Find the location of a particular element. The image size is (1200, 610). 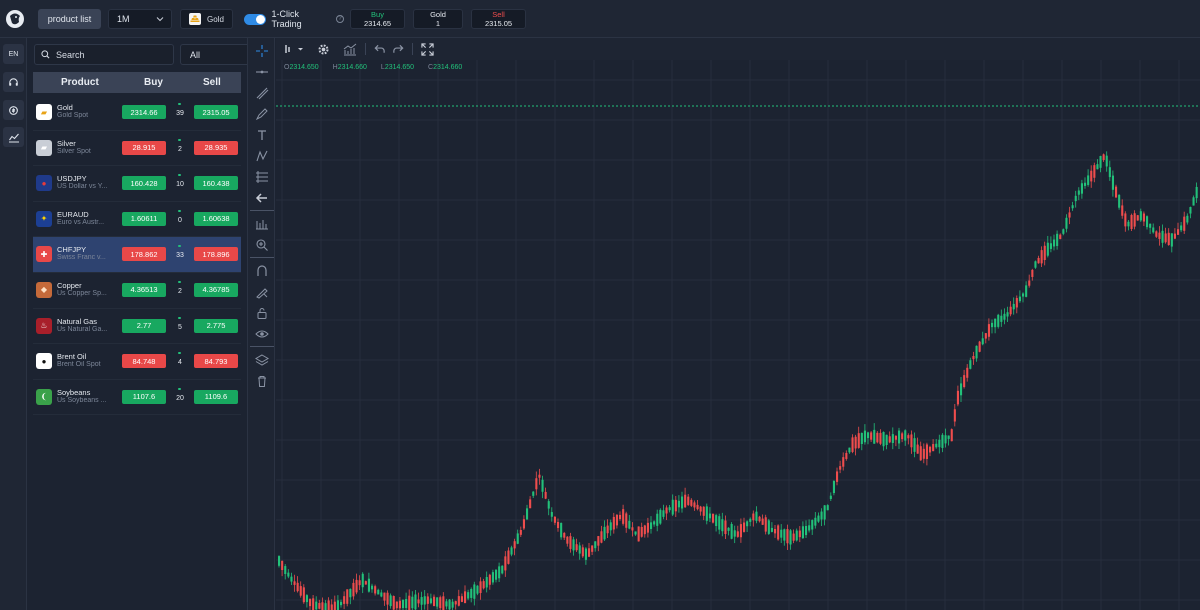

product-row: ❨ Soybeans Us Soybeans ... 1107.6 20 1109.6 is located at coordinates (137, 398).